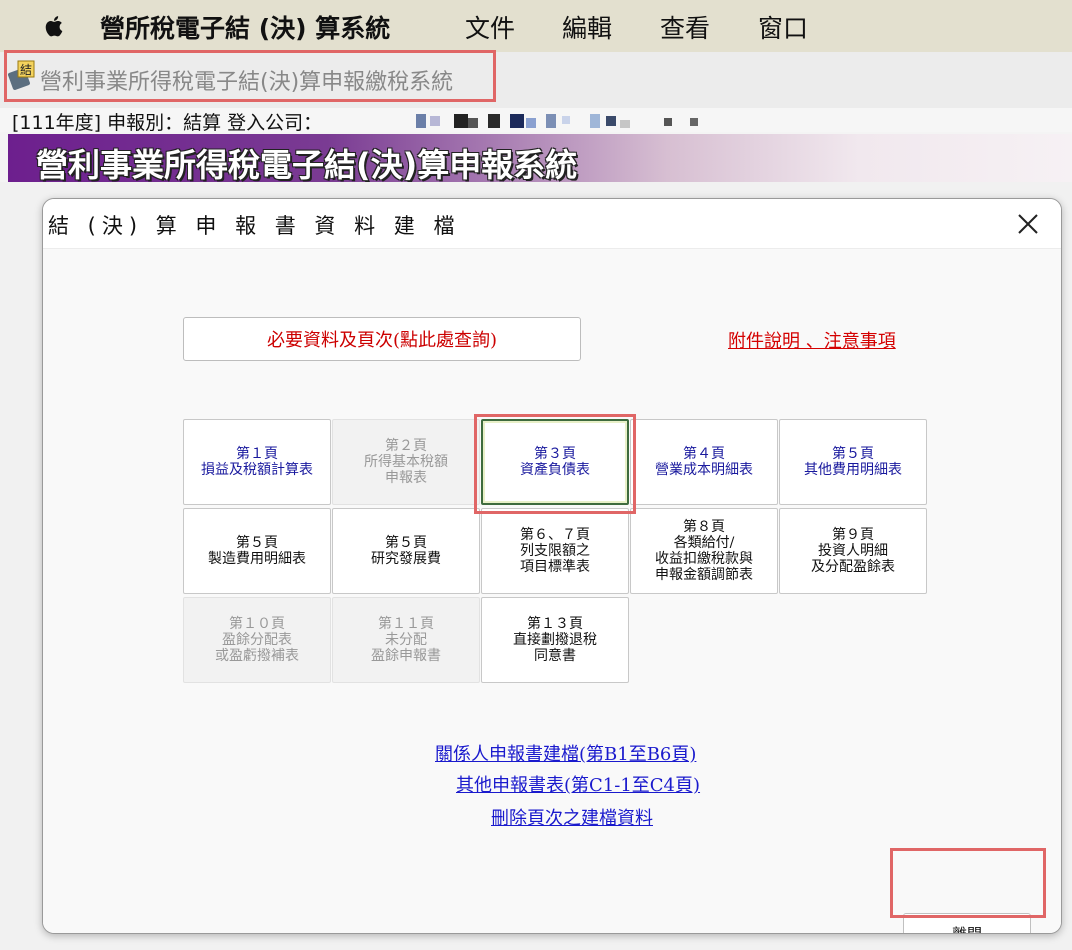 Image resolution: width=1072 pixels, height=950 pixels. What do you see at coordinates (704, 575) in the screenshot?
I see `page-name-label: 申報金額調節表` at bounding box center [704, 575].